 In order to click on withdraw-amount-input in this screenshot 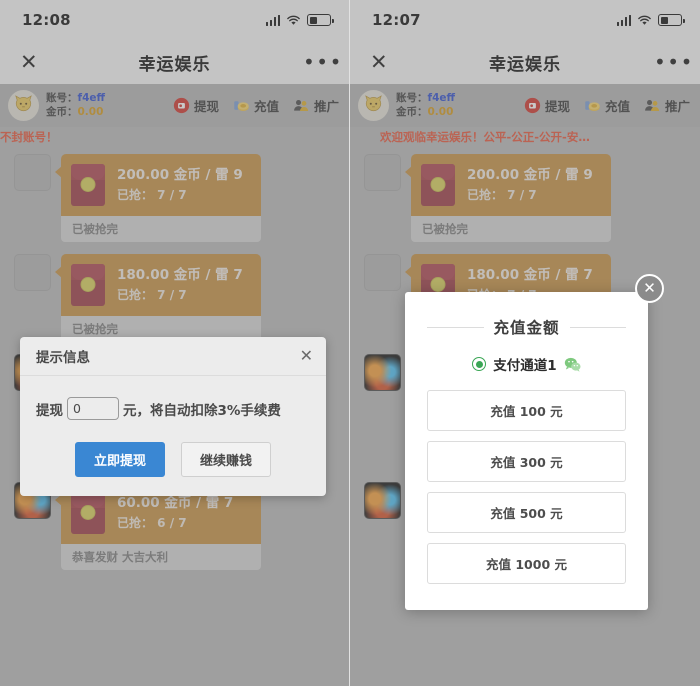, I will do `click(93, 408)`.